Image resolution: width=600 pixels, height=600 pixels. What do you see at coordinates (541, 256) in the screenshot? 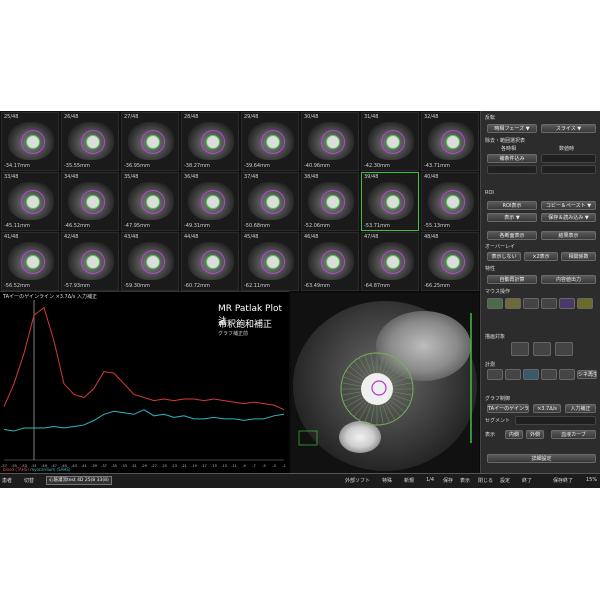
I see `overlay-x2-button: ×2表示` at bounding box center [541, 256].